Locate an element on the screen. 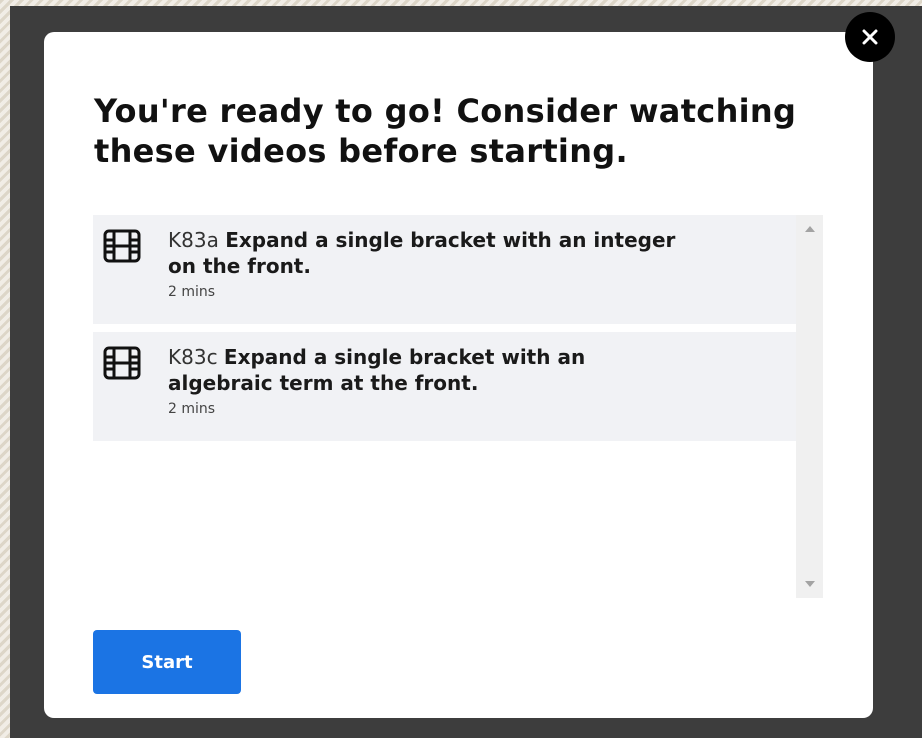  video-code: K83a is located at coordinates (193, 240).